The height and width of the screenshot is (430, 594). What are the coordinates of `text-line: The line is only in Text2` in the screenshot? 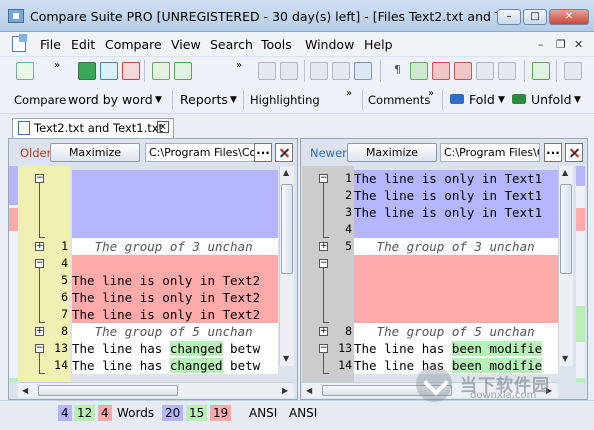 It's located at (175, 280).